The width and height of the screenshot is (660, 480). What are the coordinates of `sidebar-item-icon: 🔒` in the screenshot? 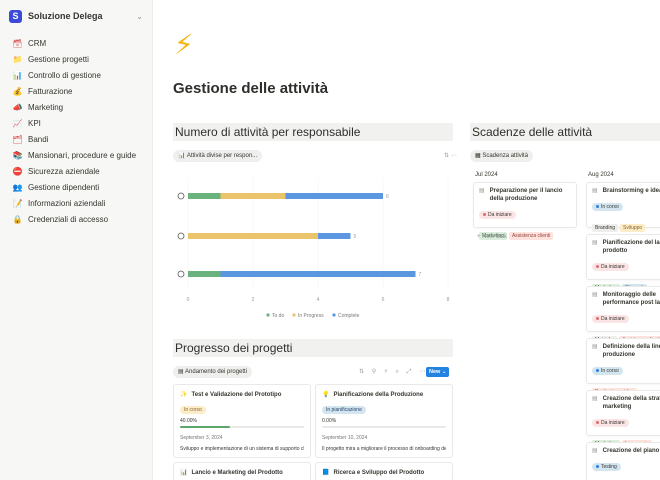 It's located at (17, 219).